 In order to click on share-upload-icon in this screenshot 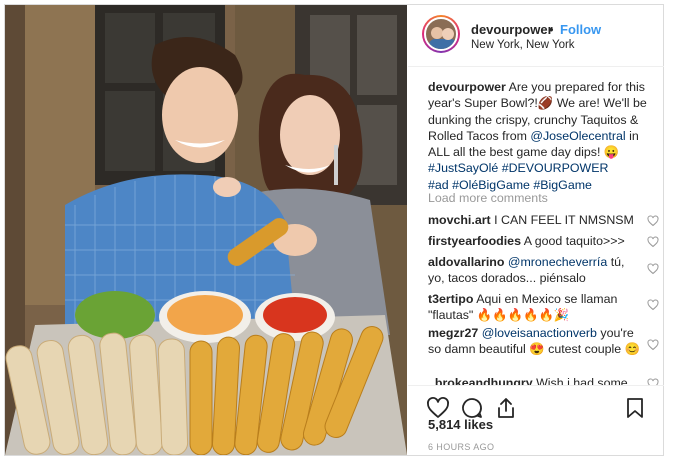, I will do `click(506, 408)`.